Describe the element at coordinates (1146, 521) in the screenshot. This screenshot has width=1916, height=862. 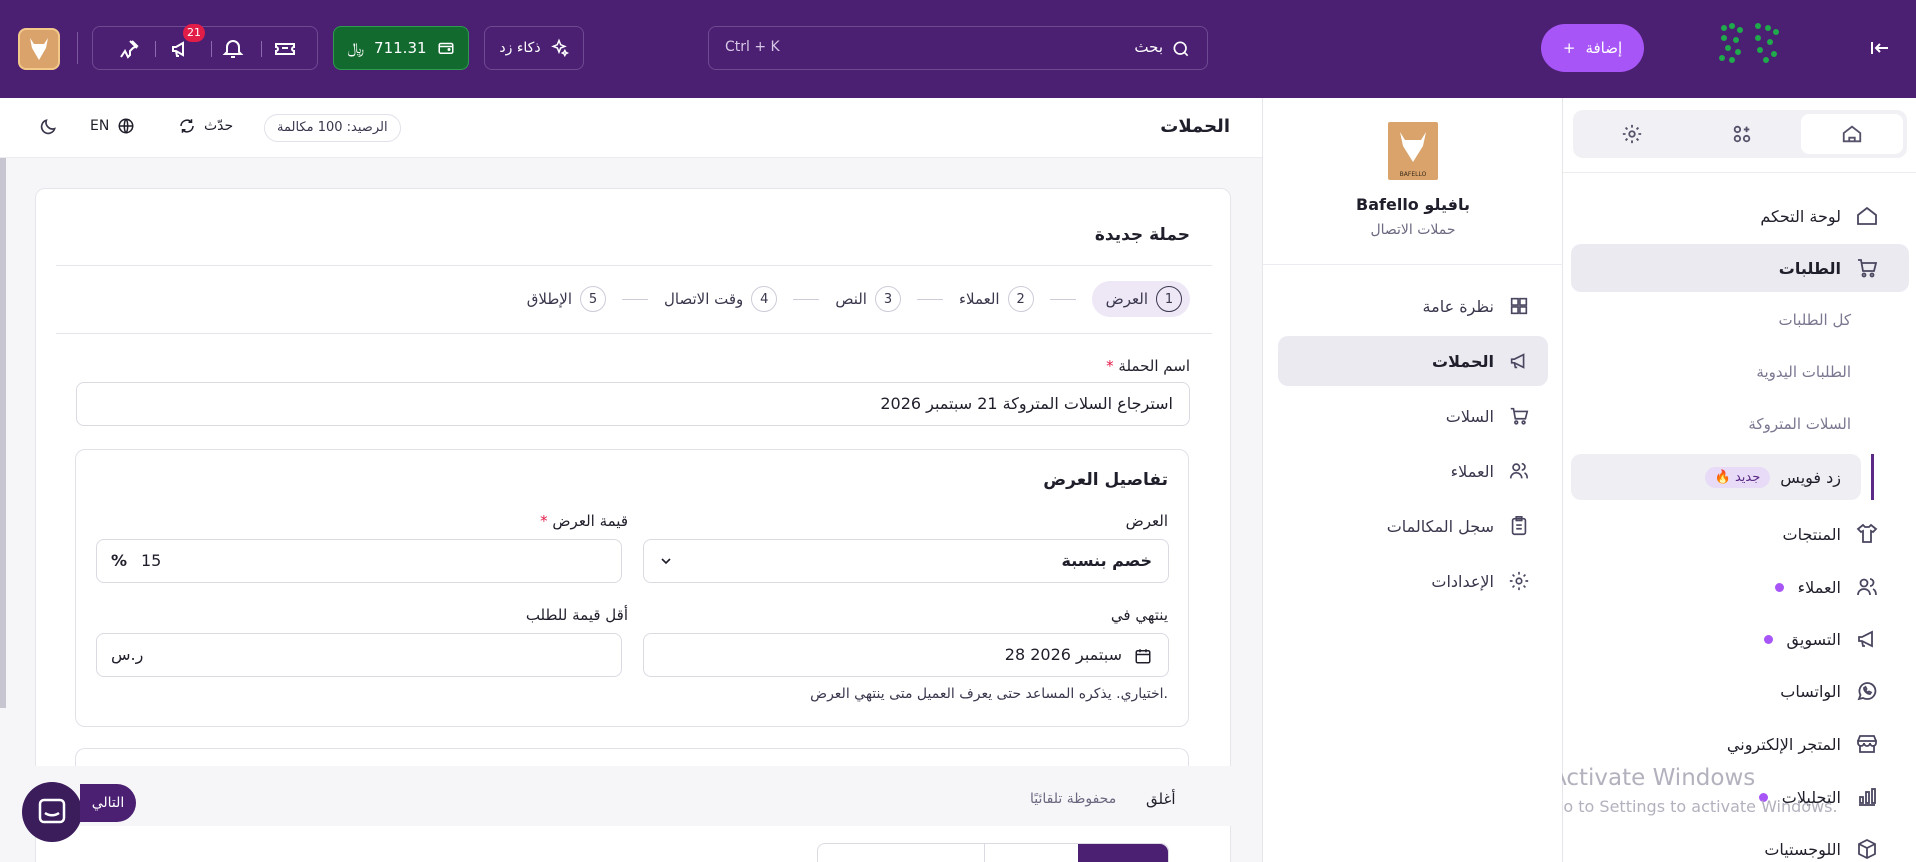
I see `offer-label: العرض` at that location.